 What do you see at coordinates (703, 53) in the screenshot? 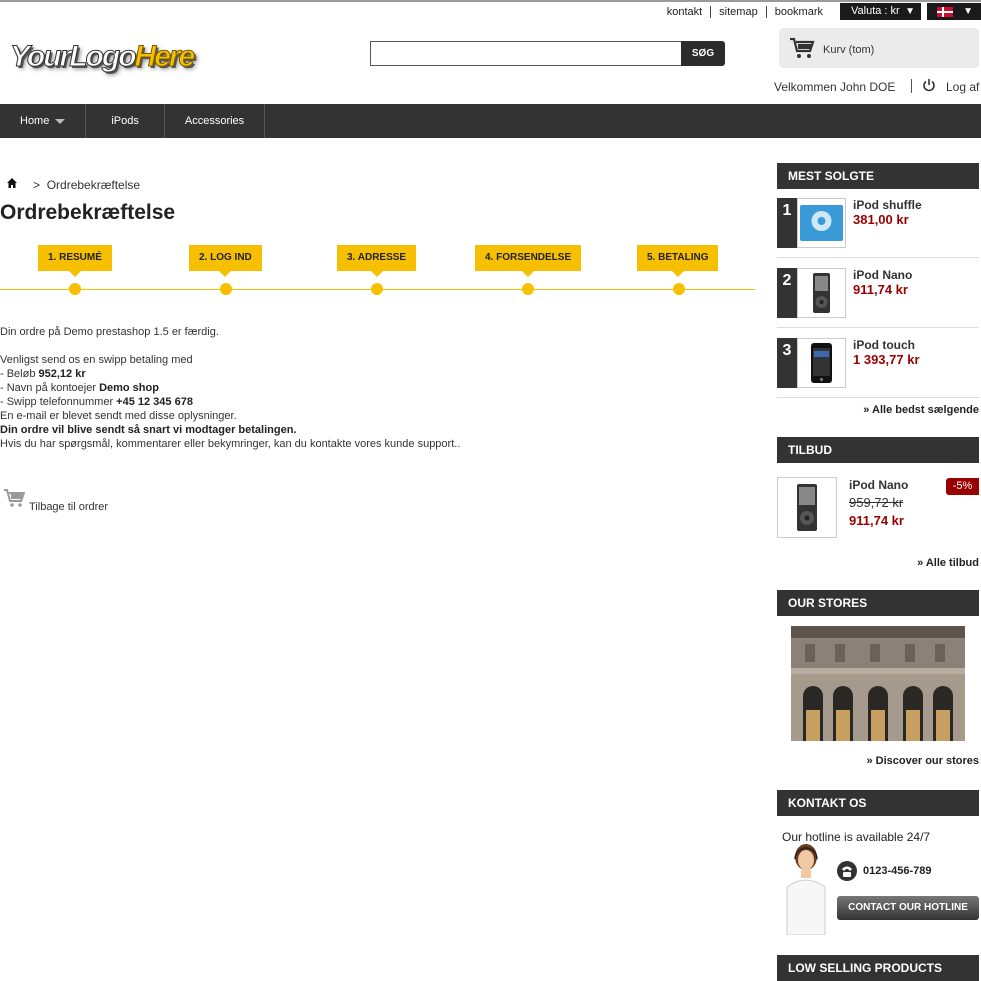
I see `search-button: SØG` at bounding box center [703, 53].